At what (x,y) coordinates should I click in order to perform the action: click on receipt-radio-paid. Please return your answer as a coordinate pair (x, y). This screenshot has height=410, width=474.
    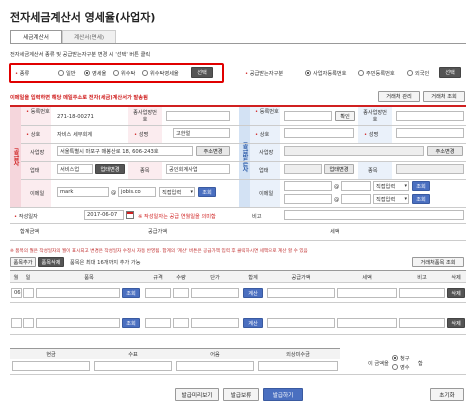
    Looking at the image, I should click on (395, 367).